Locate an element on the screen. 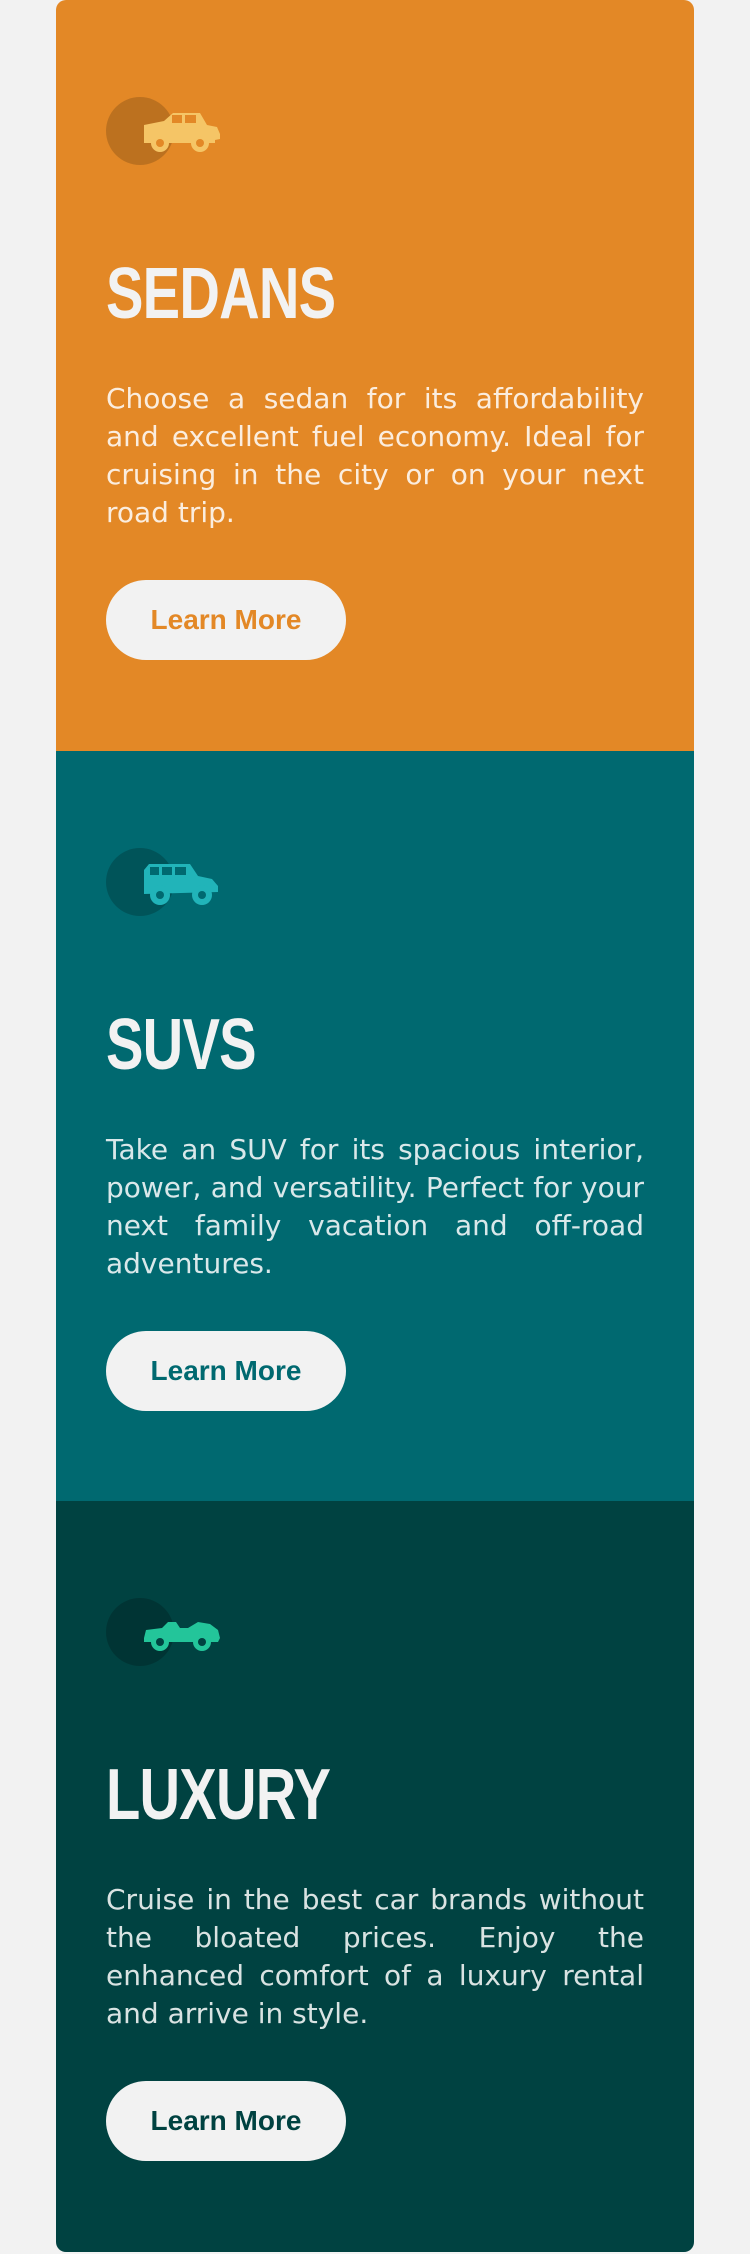  sedan-icon is located at coordinates (163, 131).